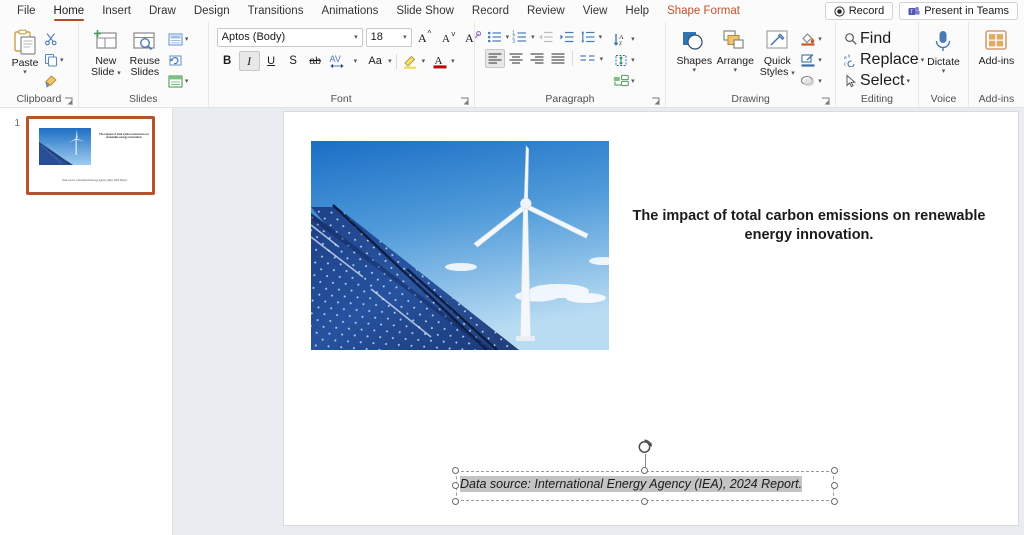 Image resolution: width=1024 pixels, height=535 pixels. Describe the element at coordinates (227, 61) in the screenshot. I see `bold-button: B` at that location.